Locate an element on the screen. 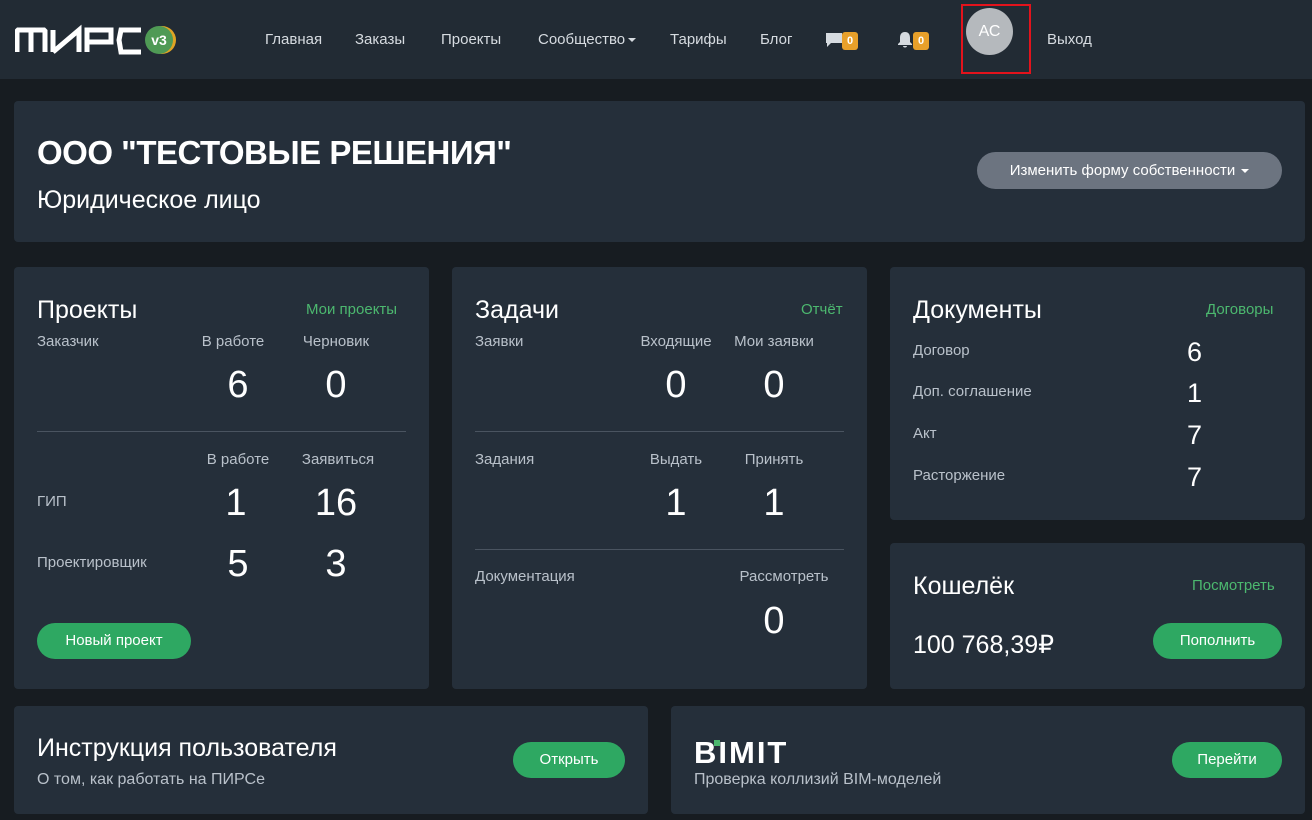  report-link: Отчёт is located at coordinates (822, 309).